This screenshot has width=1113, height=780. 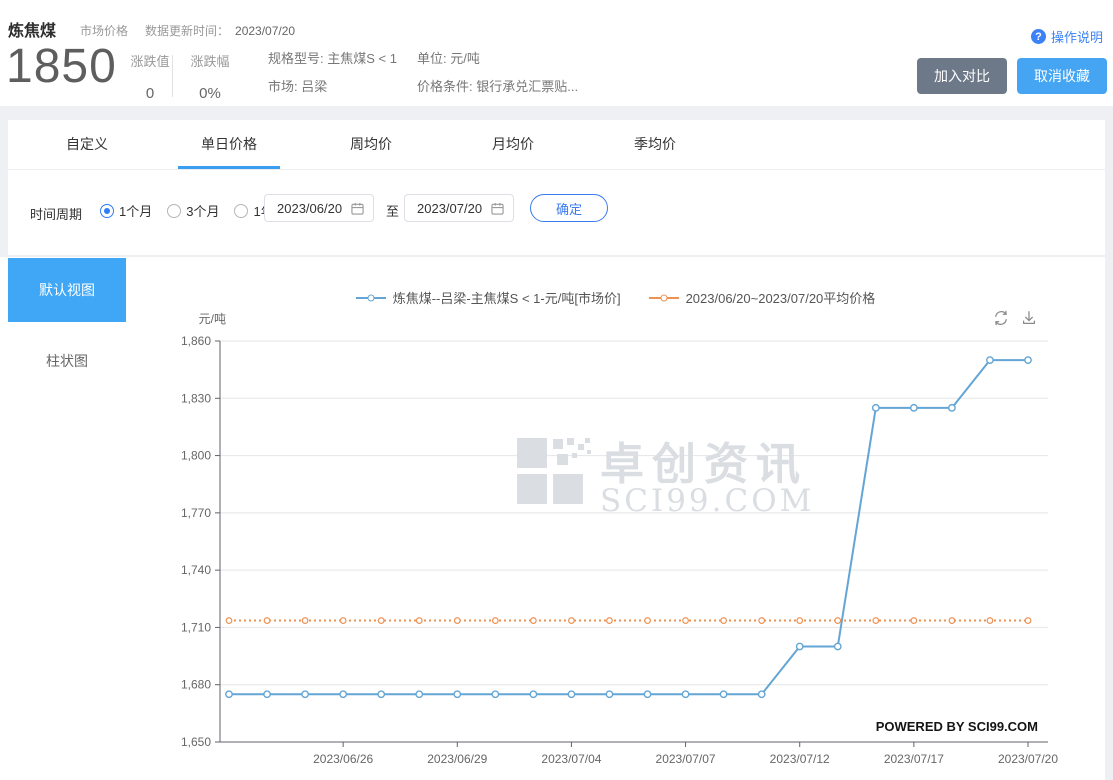 What do you see at coordinates (210, 76) in the screenshot?
I see `change-pct-block: 涨跌幅 0%` at bounding box center [210, 76].